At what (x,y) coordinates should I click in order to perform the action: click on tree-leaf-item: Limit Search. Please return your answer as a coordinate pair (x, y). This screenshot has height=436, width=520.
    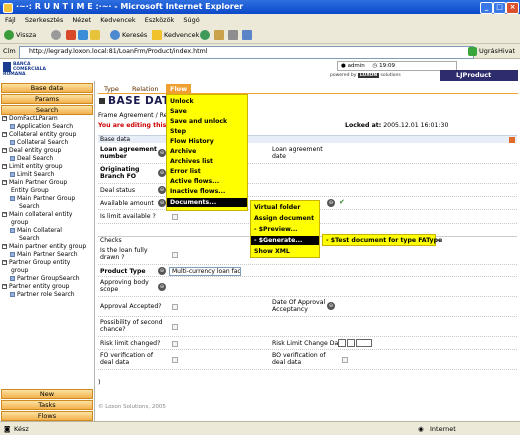
    Looking at the image, I should click on (47, 175).